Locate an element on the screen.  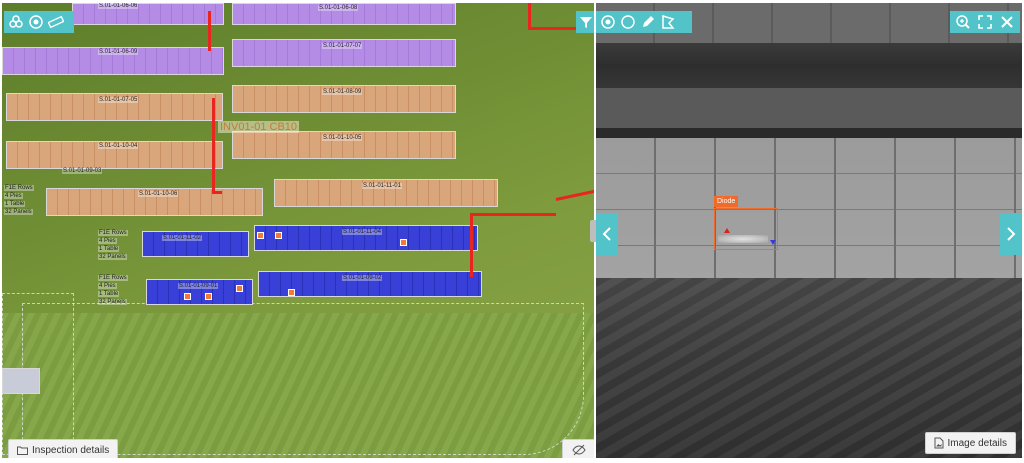
string-label: S.01-01-07-07 is located at coordinates (342, 46).